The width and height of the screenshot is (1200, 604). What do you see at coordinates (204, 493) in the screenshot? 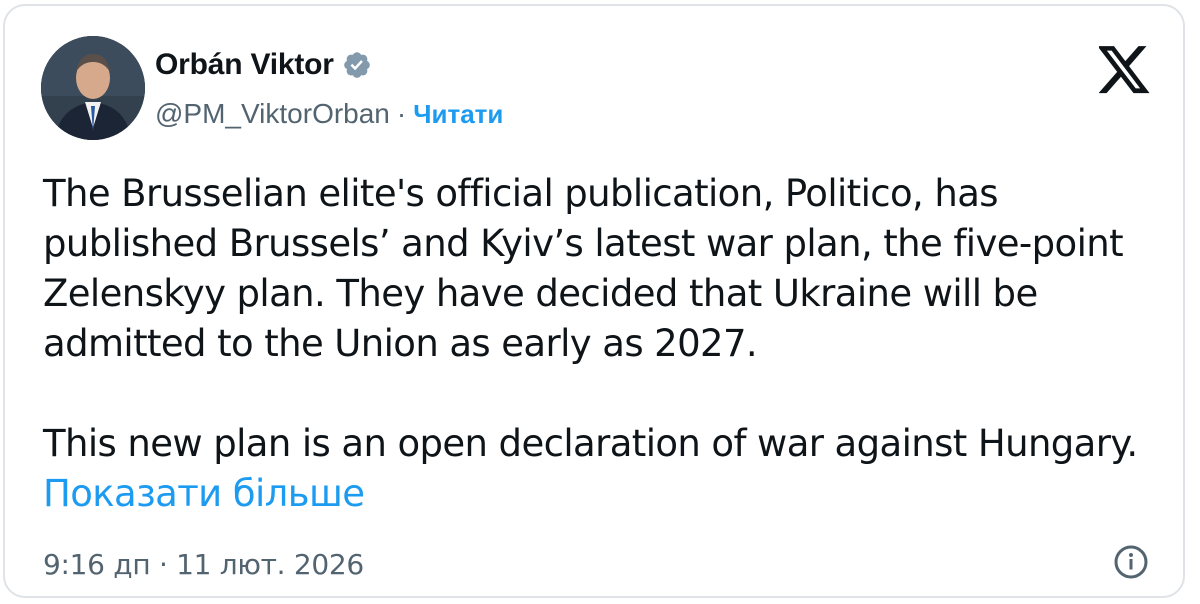
I see `show-more-link: Показати більше` at bounding box center [204, 493].